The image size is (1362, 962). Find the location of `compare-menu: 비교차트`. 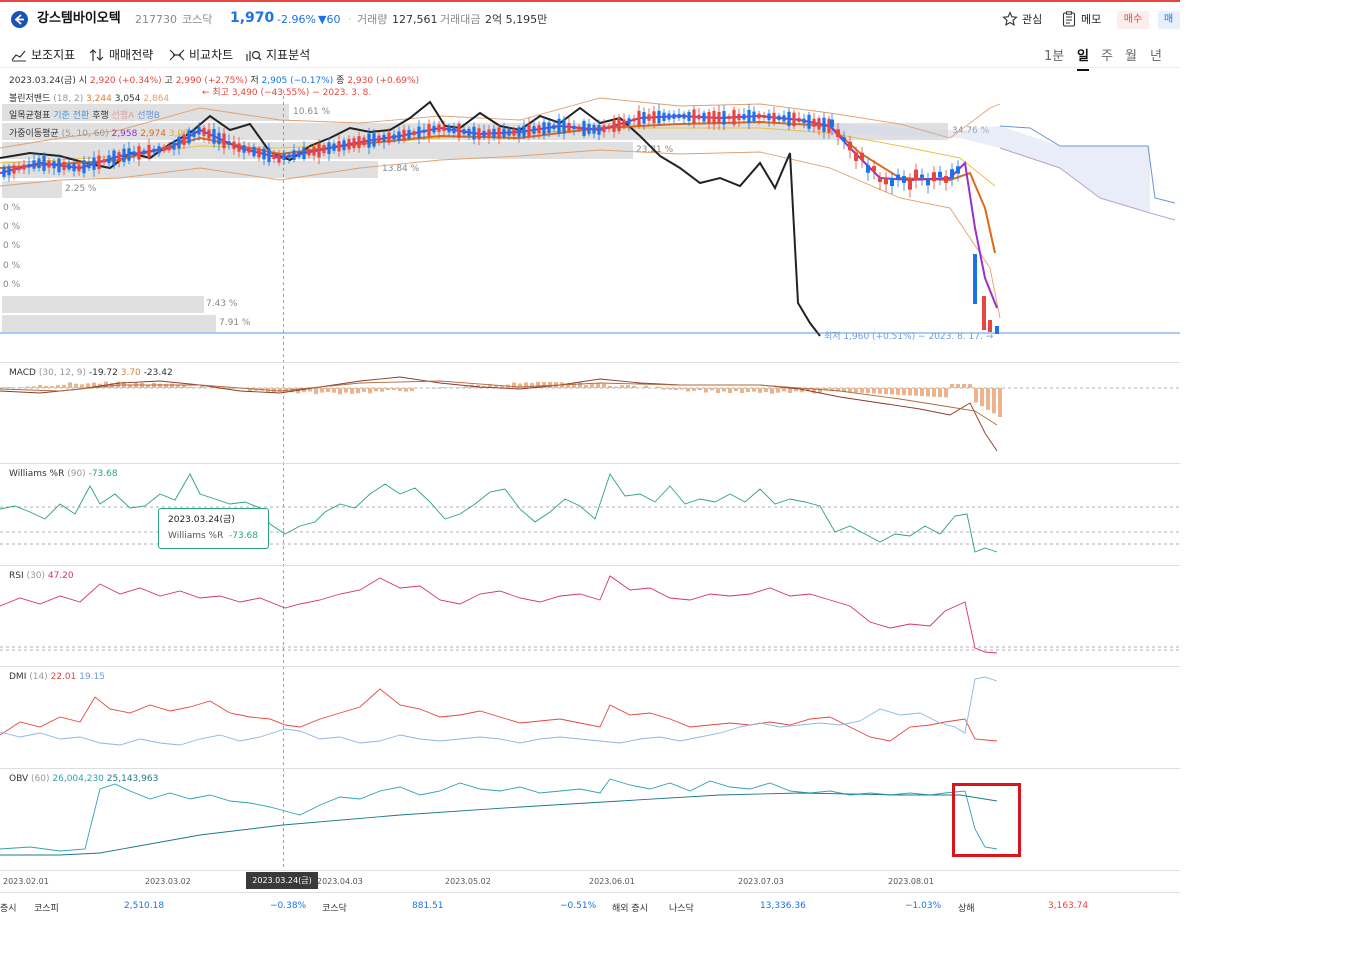

compare-menu: 비교차트 is located at coordinates (201, 54).